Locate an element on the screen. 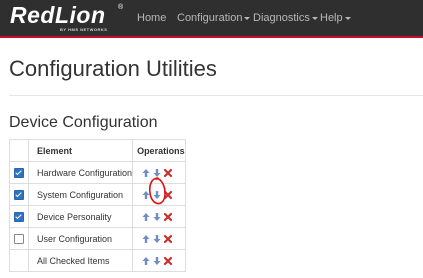 This screenshot has width=423, height=278. element-name: User Configuration is located at coordinates (80, 238).